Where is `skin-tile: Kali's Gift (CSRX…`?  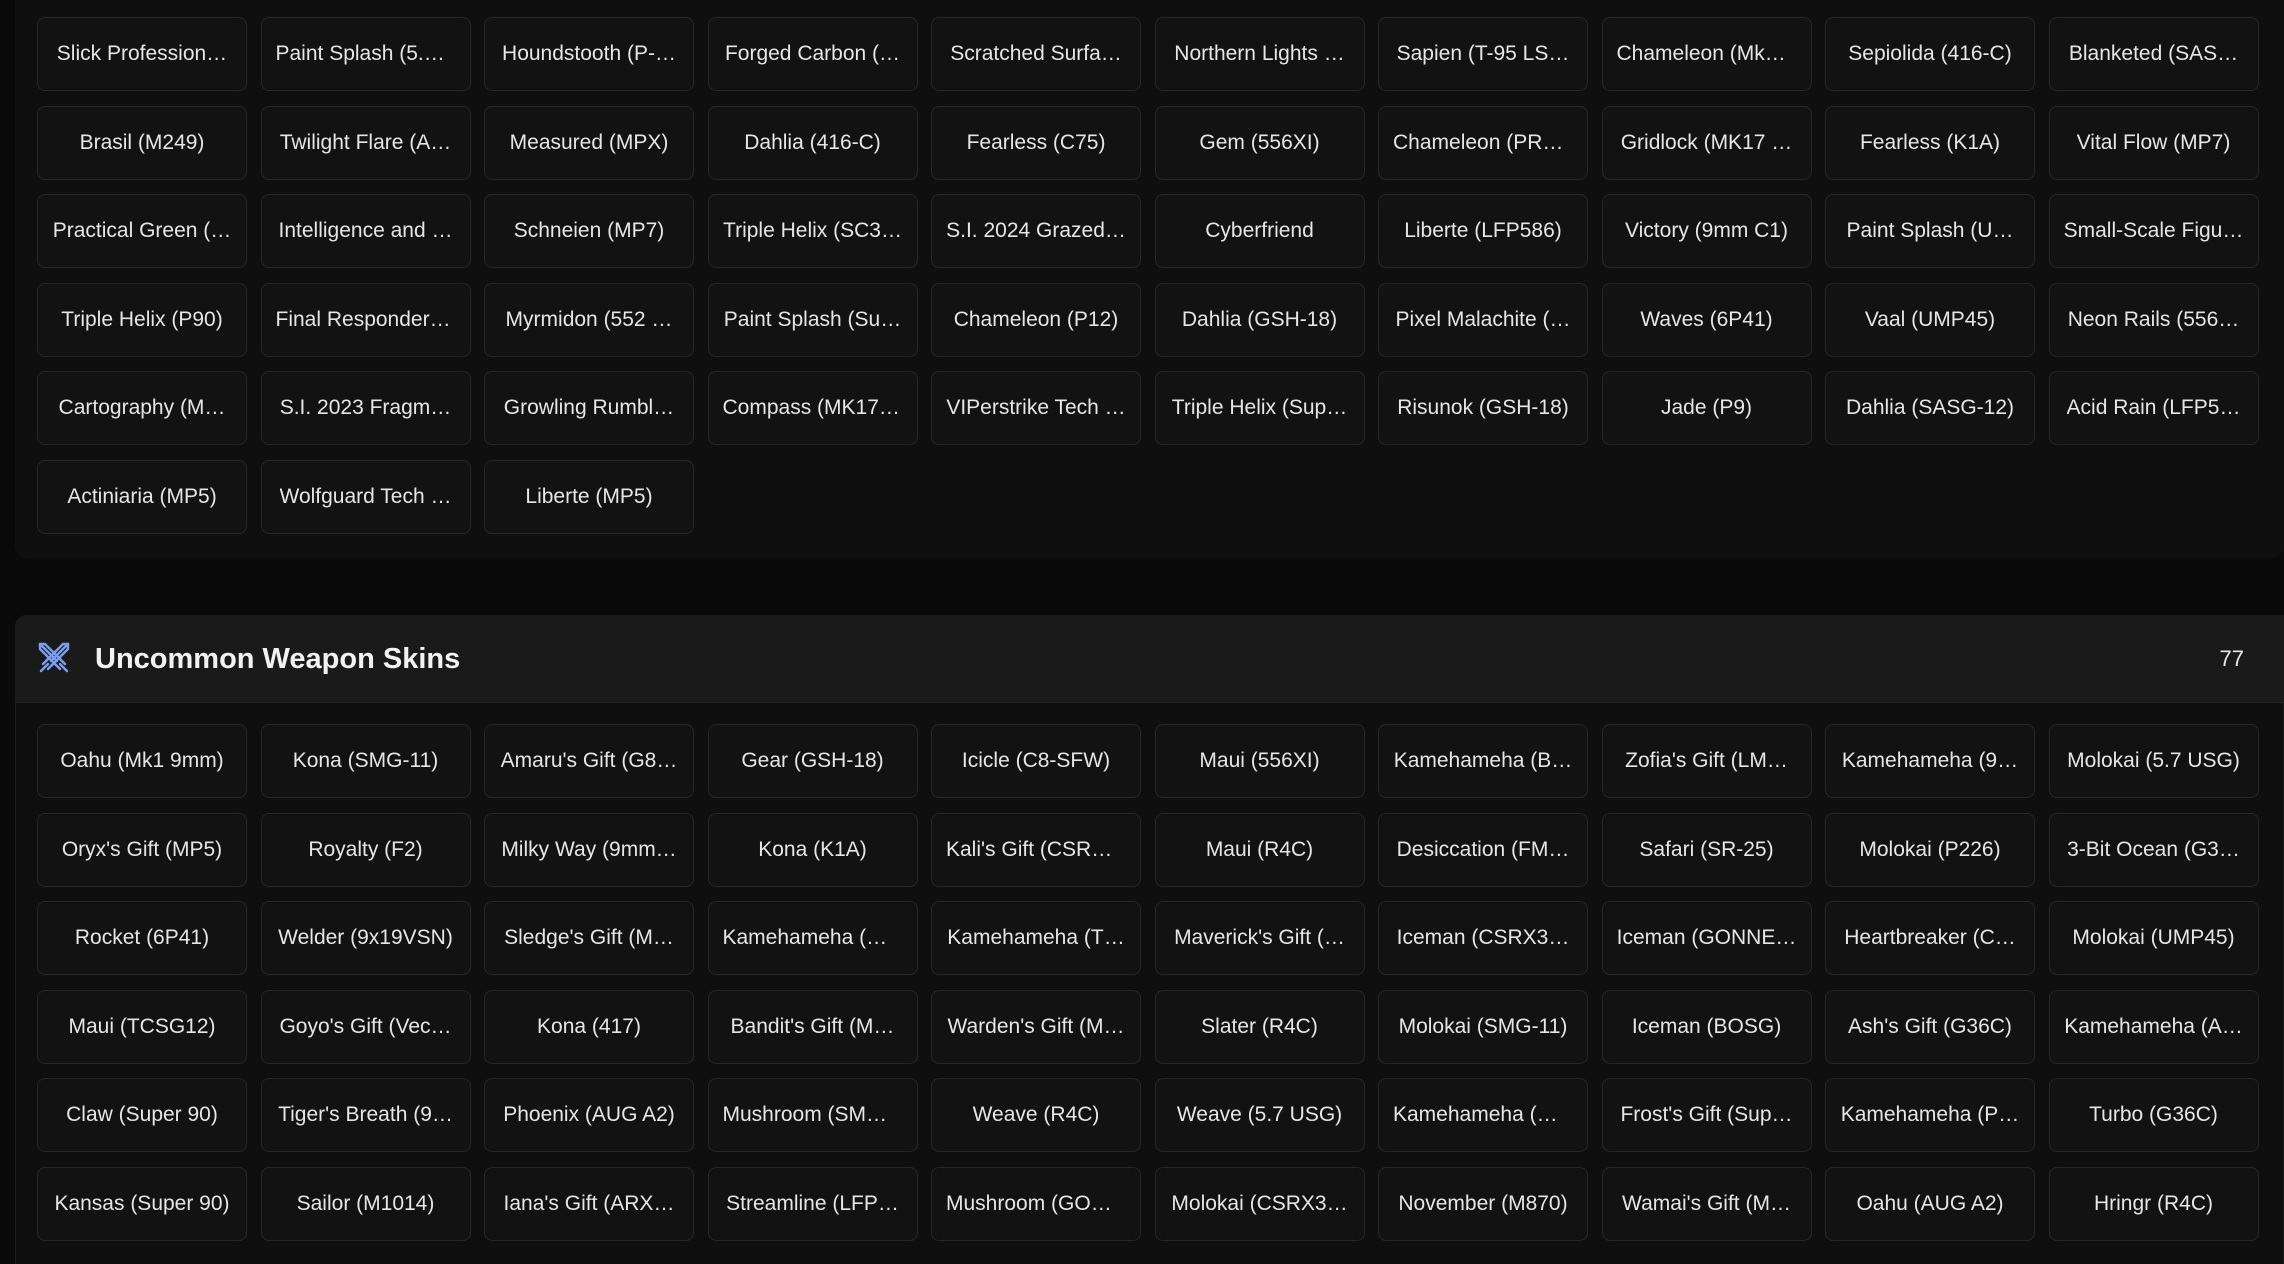
skin-tile: Kali's Gift (CSRX… is located at coordinates (1036, 849).